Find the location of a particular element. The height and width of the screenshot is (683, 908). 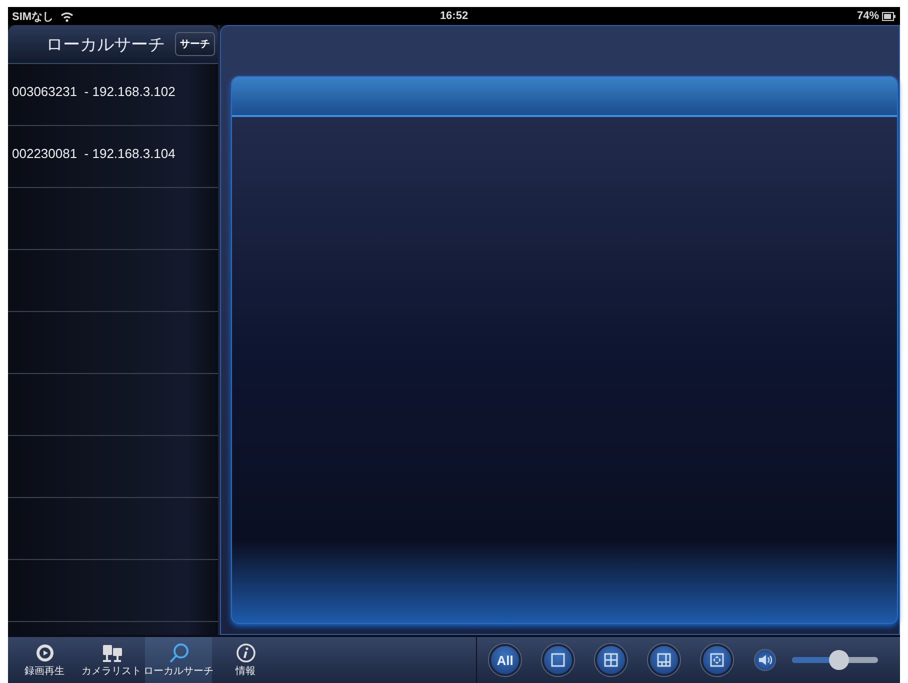

device-list-item: 003063231 - 192.168.3.102 is located at coordinates (94, 91).